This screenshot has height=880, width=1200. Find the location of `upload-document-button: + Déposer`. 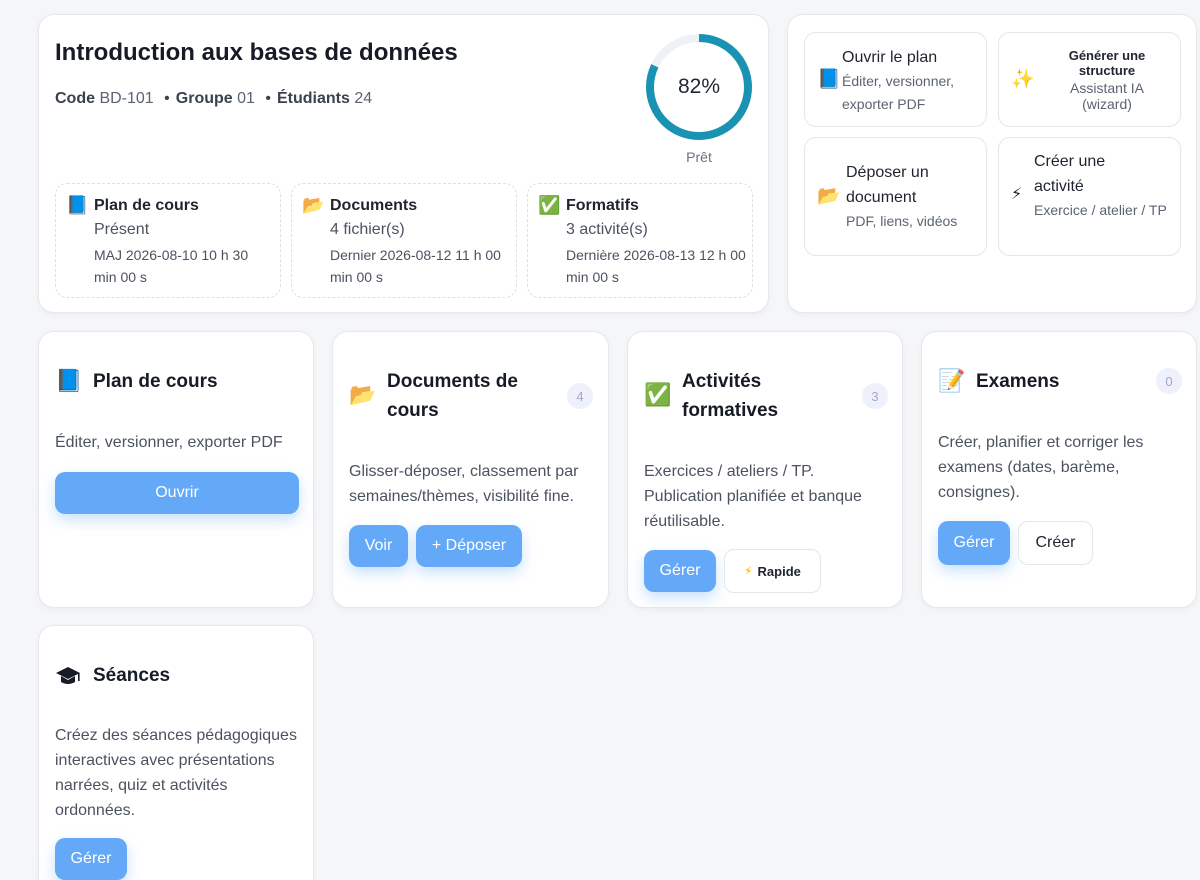

upload-document-button: + Déposer is located at coordinates (469, 546).